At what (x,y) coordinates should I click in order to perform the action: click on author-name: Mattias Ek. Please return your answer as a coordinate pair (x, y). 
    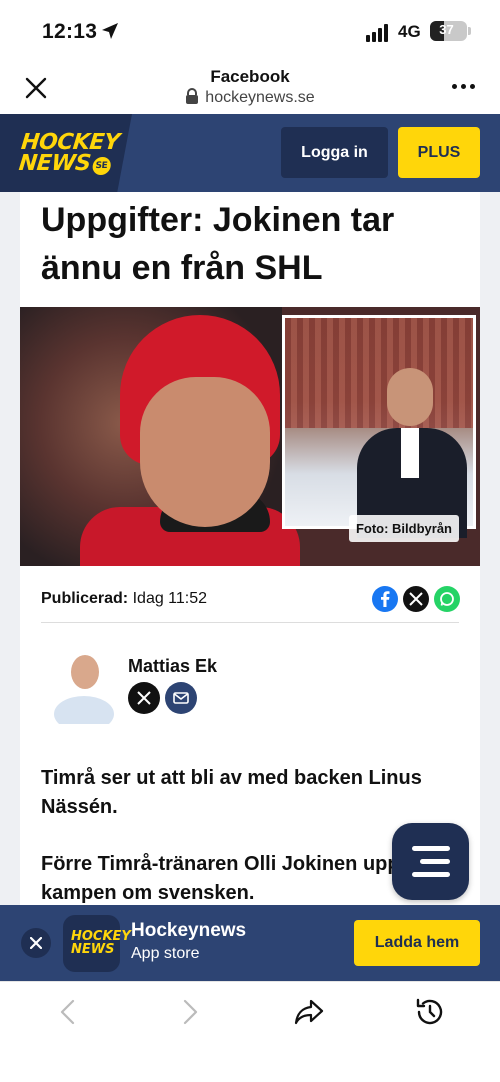
    Looking at the image, I should click on (172, 666).